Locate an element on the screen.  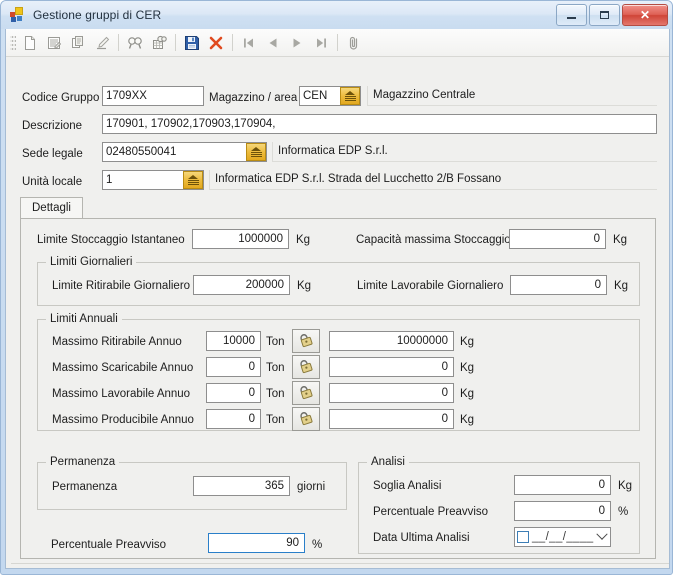
sede-legale-description: Informatica EDP S.r.l. is located at coordinates (464, 152).